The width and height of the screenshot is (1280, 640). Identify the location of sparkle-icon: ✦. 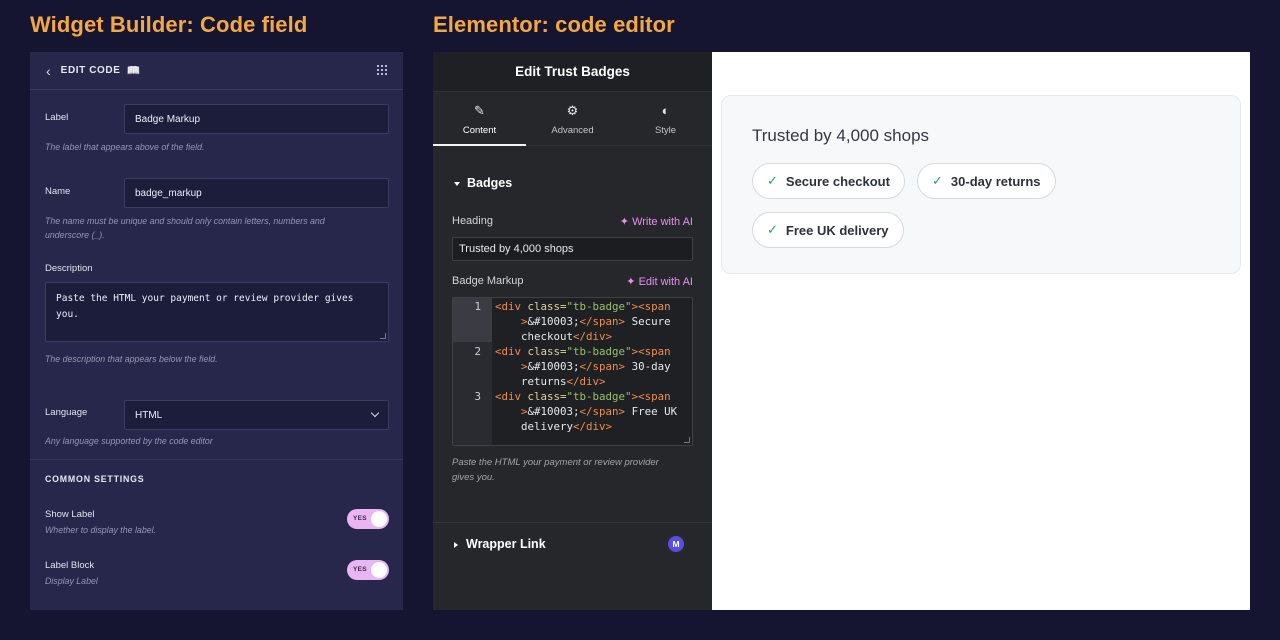
(632, 282).